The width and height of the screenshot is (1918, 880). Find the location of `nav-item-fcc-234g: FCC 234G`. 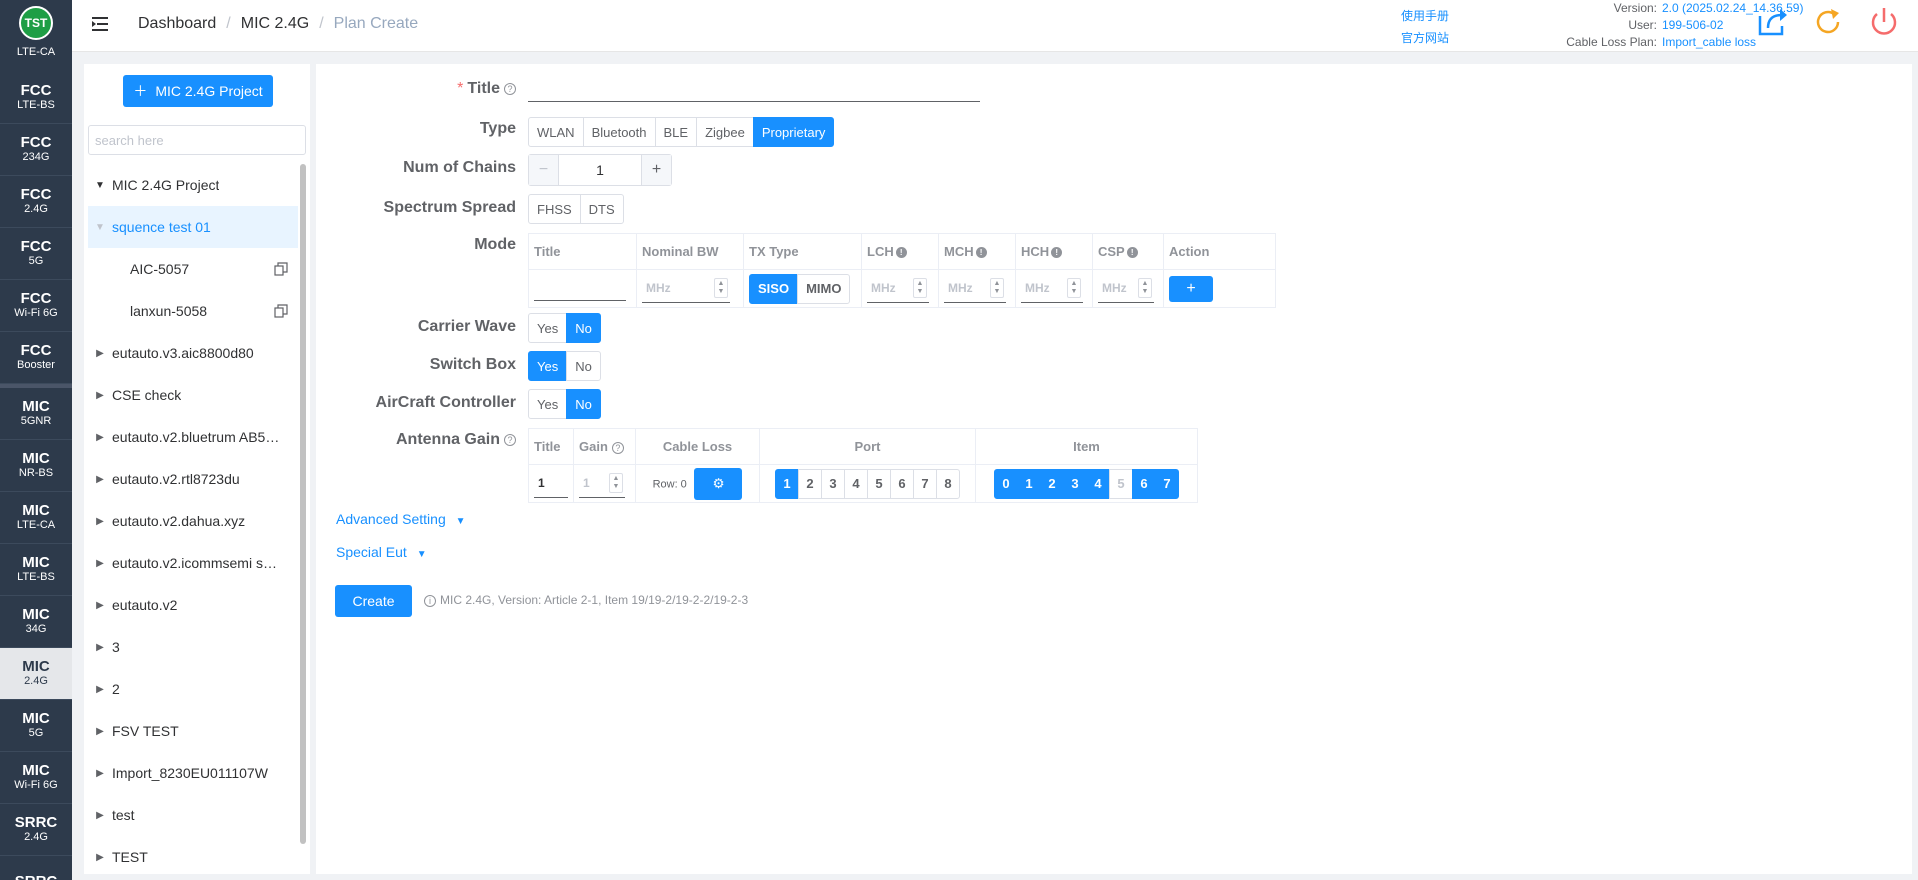

nav-item-fcc-234g: FCC 234G is located at coordinates (36, 150).